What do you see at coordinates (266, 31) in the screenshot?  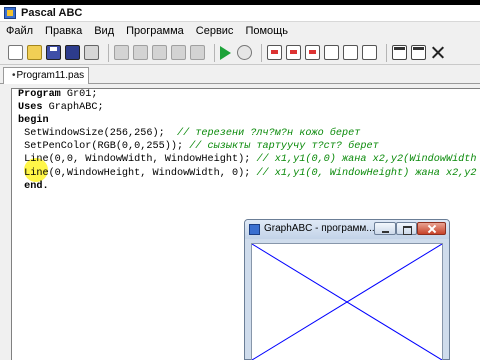 I see `menu-help: Помощь` at bounding box center [266, 31].